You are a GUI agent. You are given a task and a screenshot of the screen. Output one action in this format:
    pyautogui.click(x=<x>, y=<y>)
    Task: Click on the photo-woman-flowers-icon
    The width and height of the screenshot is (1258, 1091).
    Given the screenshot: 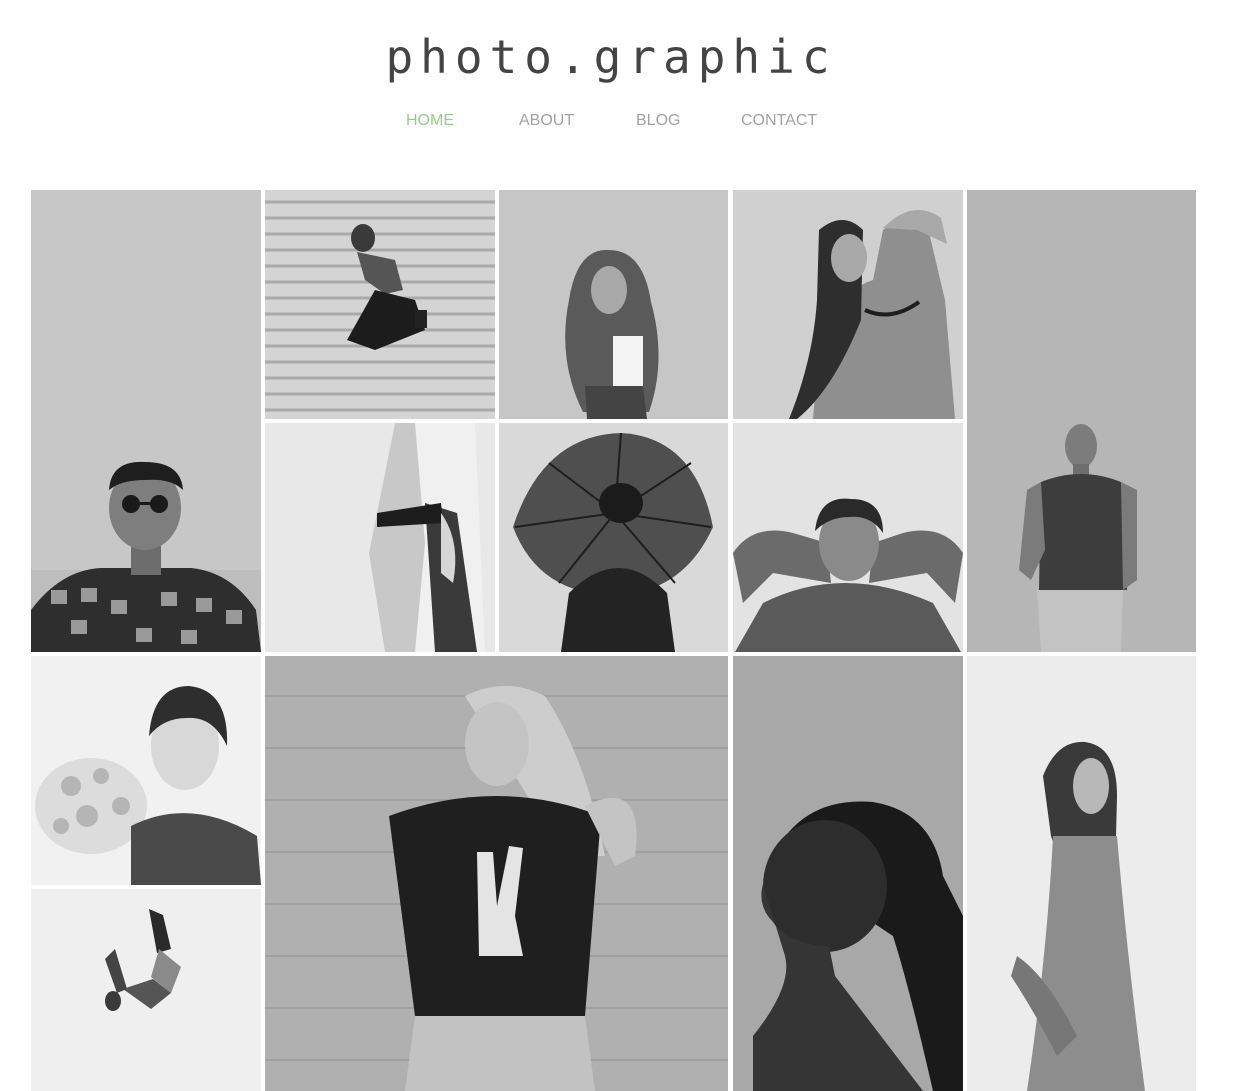 What is the action you would take?
    pyautogui.click(x=146, y=770)
    